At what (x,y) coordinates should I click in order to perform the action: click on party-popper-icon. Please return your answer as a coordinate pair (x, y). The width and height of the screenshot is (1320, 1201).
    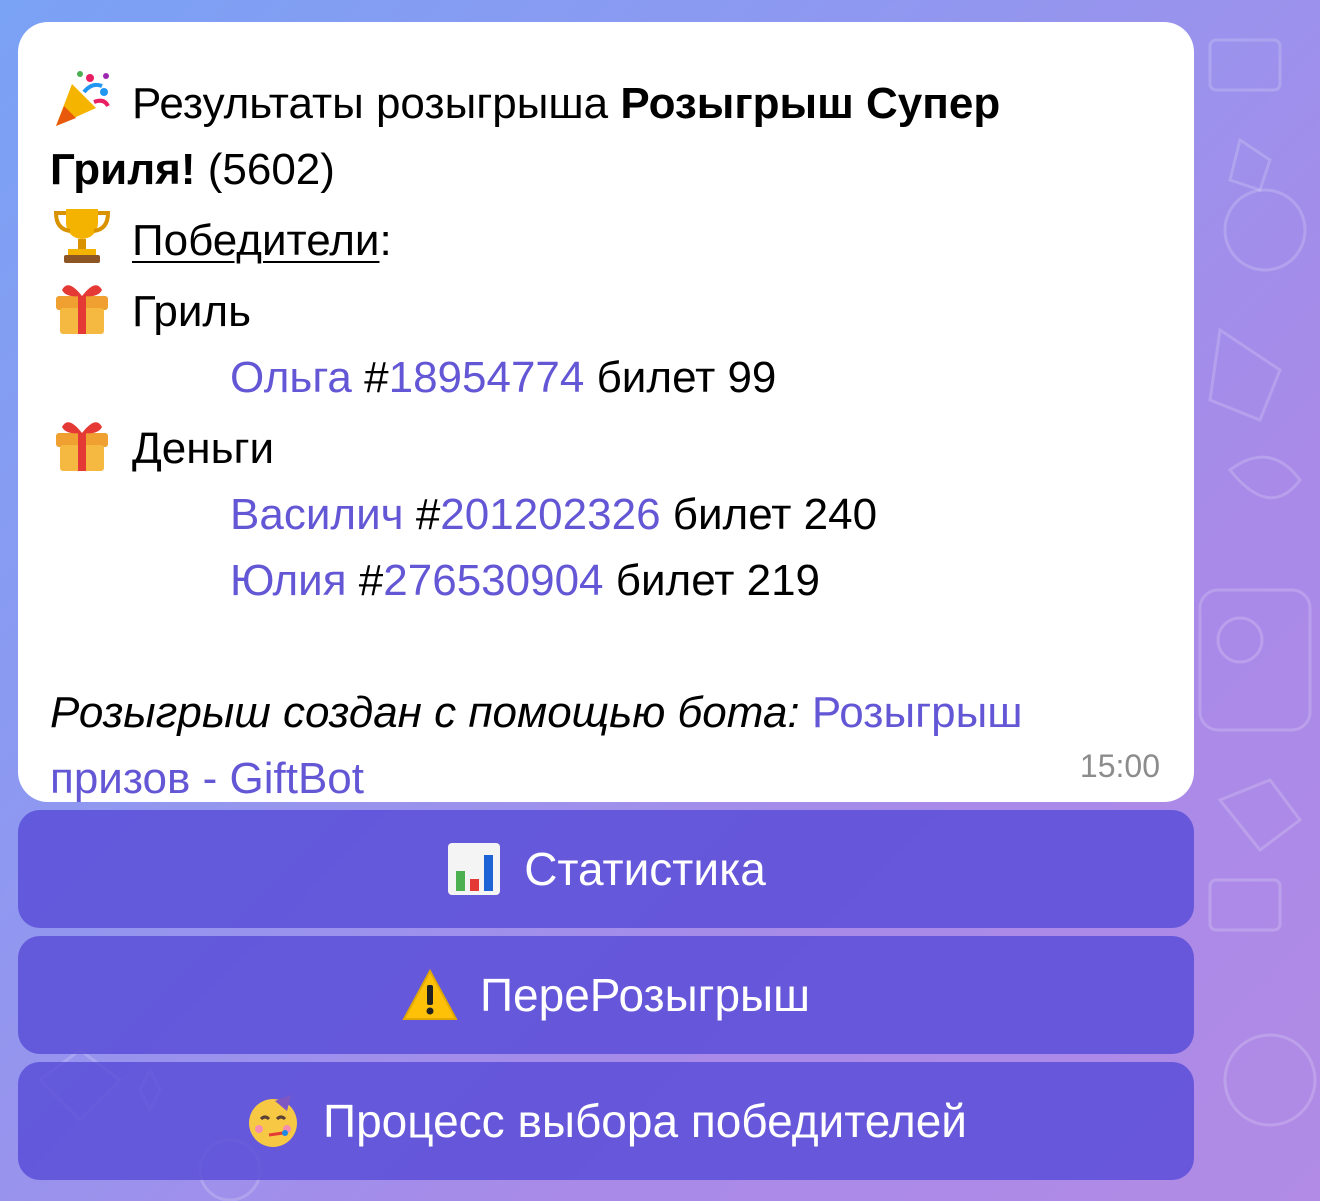
    Looking at the image, I should click on (83, 98).